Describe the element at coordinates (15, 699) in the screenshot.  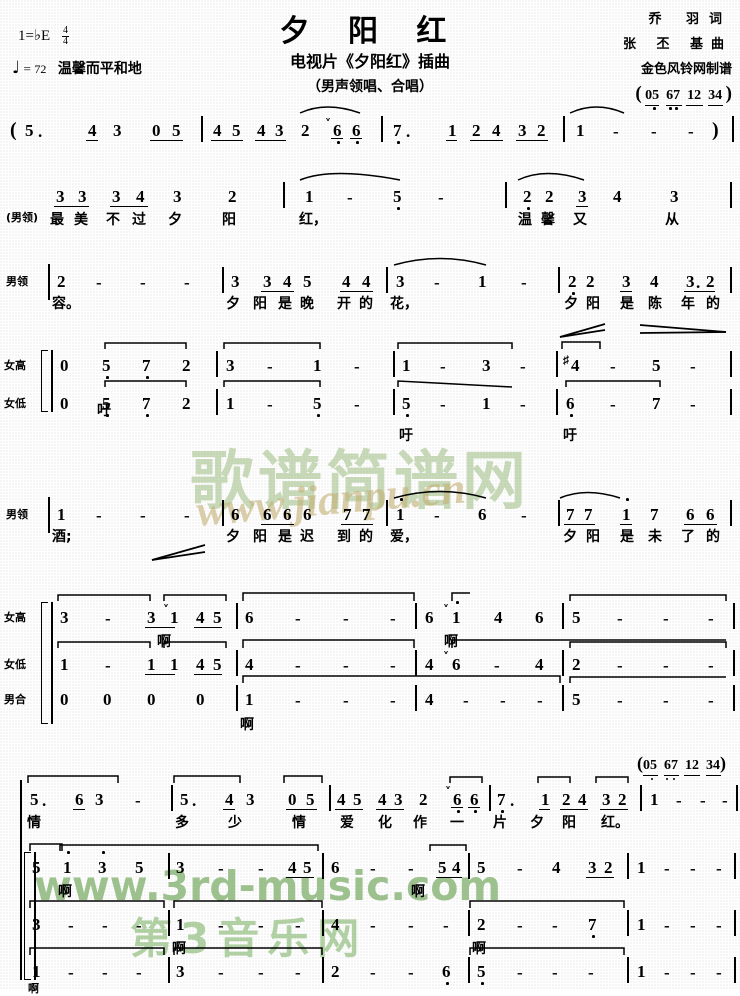
I see `part-label-male-chorus: 男合` at that location.